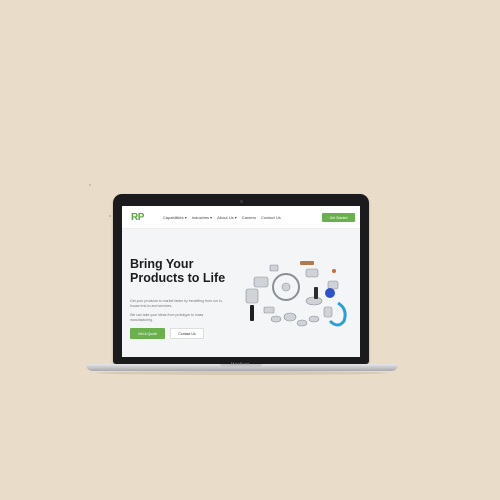  What do you see at coordinates (202, 217) in the screenshot?
I see `nav-item-industries: Industries ▾` at bounding box center [202, 217].